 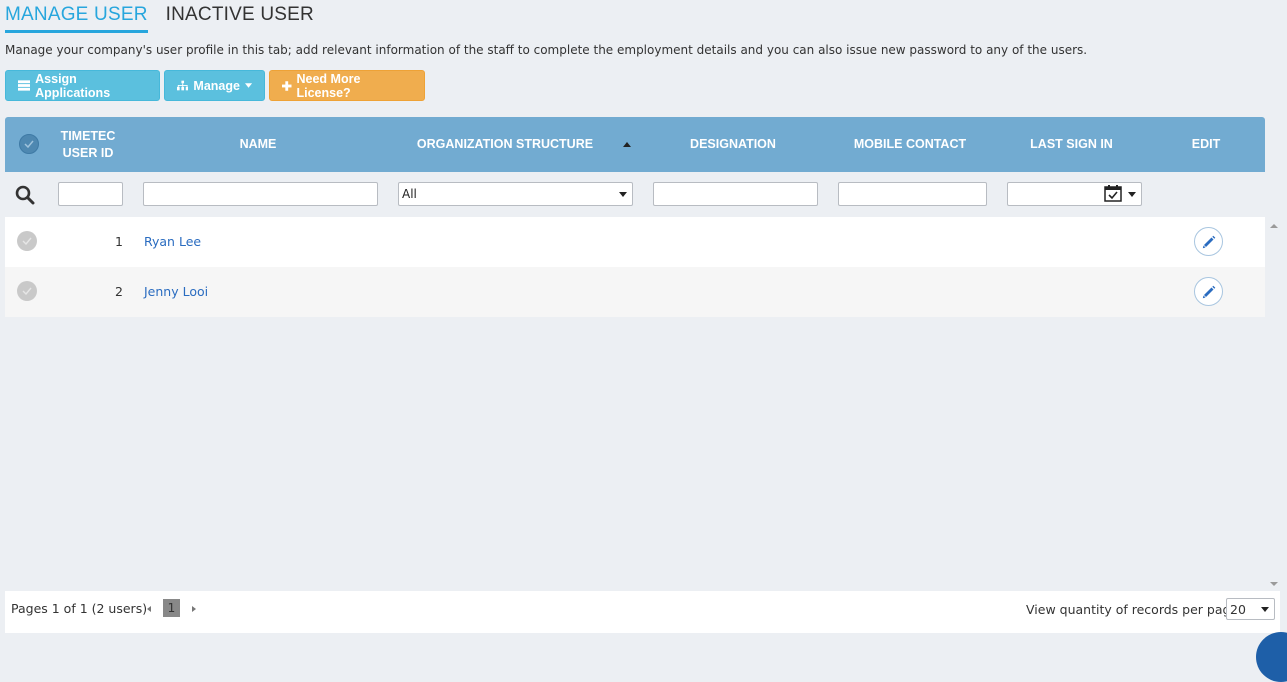 What do you see at coordinates (159, 19) in the screenshot?
I see `tab-bar: MANAGE USER INACTIVE USER` at bounding box center [159, 19].